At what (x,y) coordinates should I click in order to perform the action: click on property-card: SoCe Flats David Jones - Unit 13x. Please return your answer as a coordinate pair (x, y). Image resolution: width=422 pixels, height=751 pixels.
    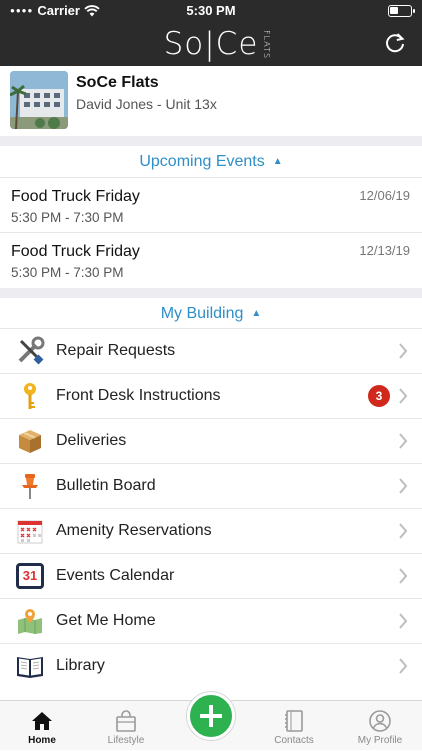
    Looking at the image, I should click on (211, 101).